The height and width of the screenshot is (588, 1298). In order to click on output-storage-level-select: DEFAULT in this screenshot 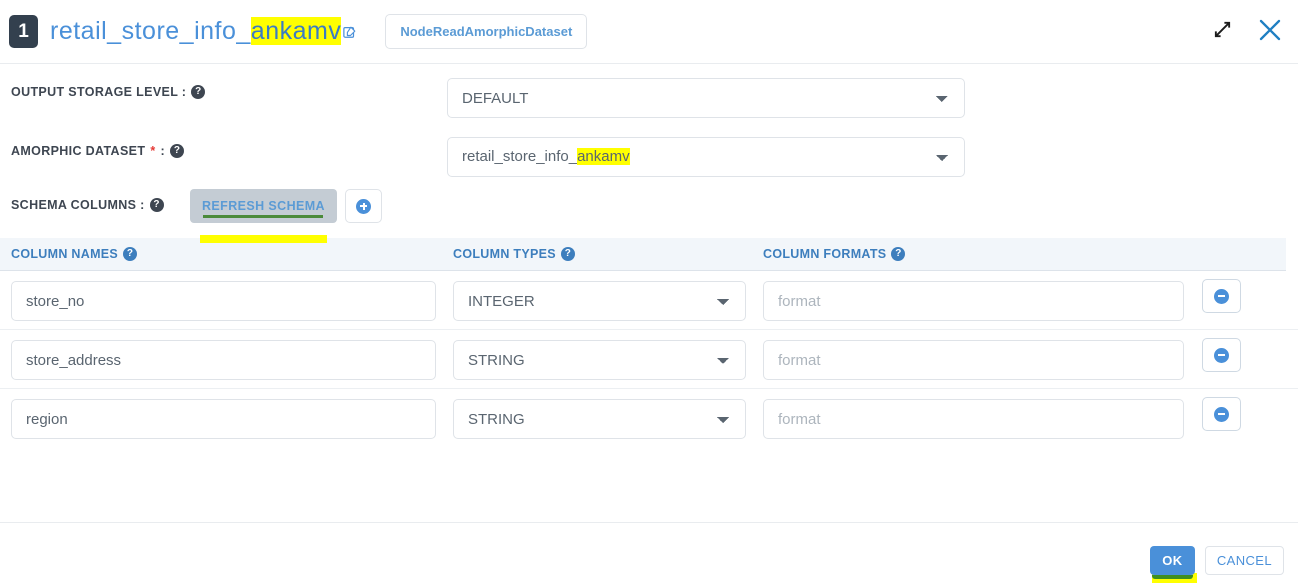, I will do `click(706, 98)`.